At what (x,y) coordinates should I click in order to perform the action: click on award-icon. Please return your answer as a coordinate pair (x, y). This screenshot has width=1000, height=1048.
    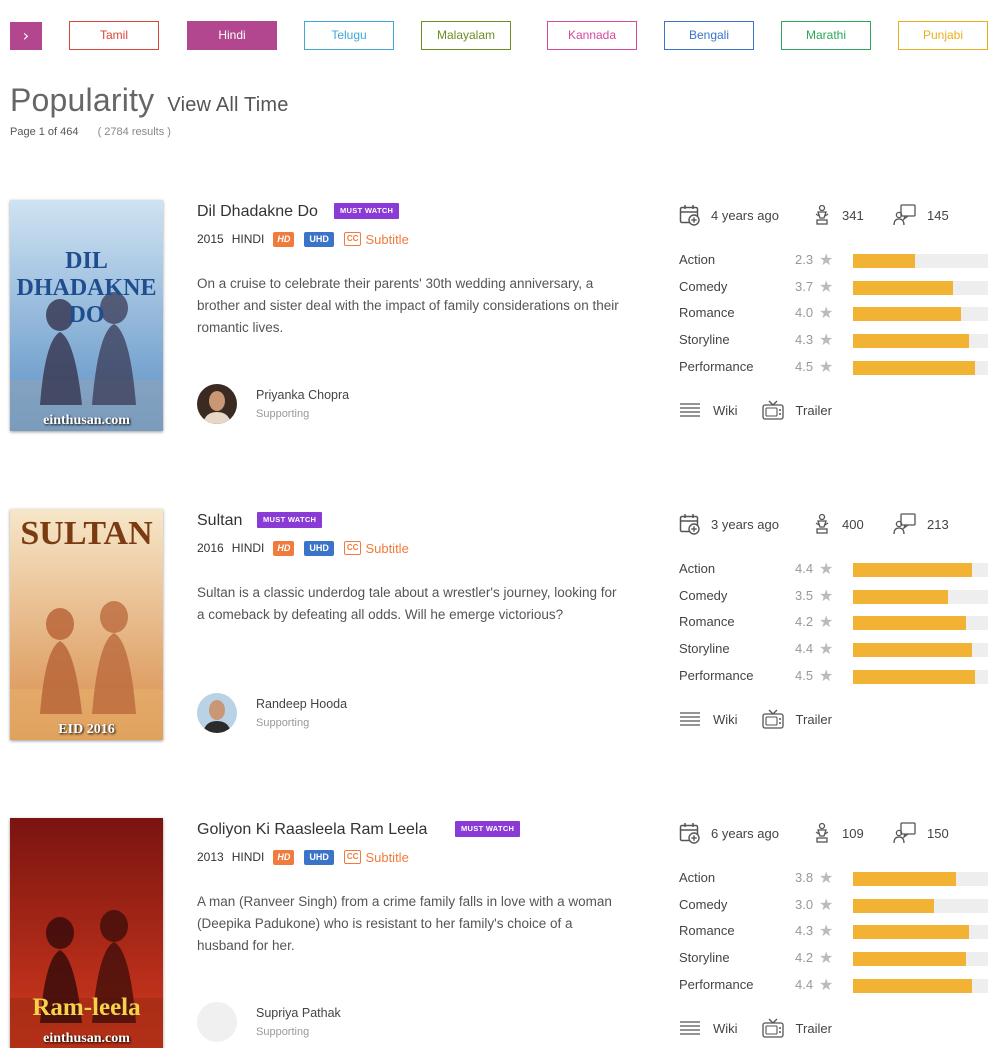
    Looking at the image, I should click on (822, 214).